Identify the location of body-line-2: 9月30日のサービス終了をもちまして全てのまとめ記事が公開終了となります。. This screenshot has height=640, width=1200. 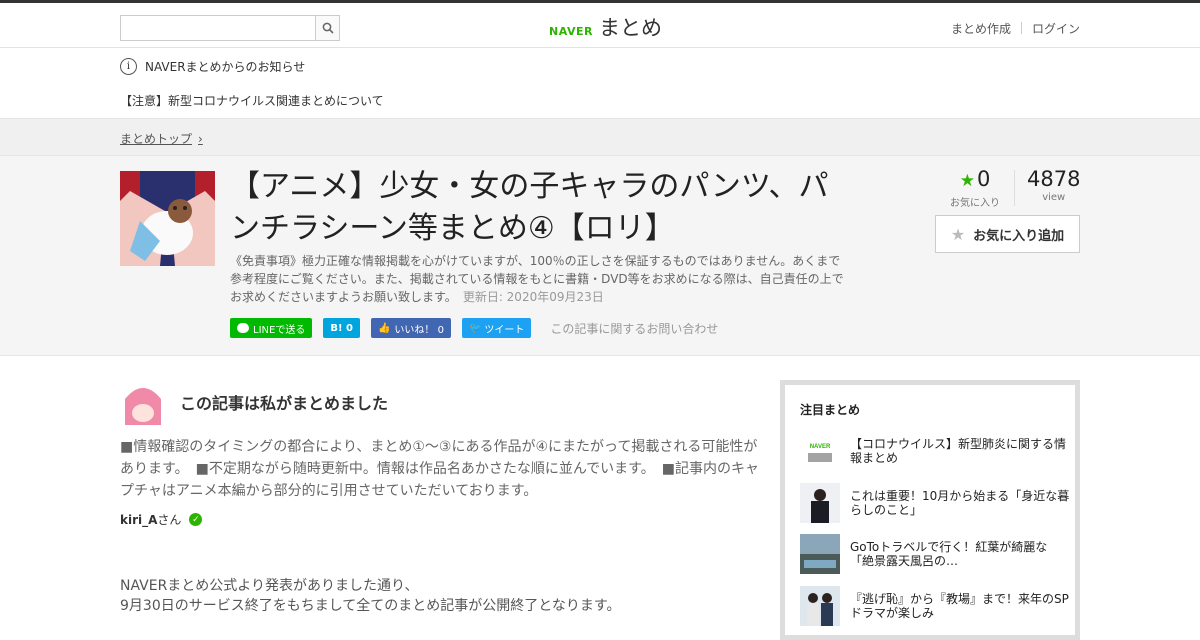
(370, 606).